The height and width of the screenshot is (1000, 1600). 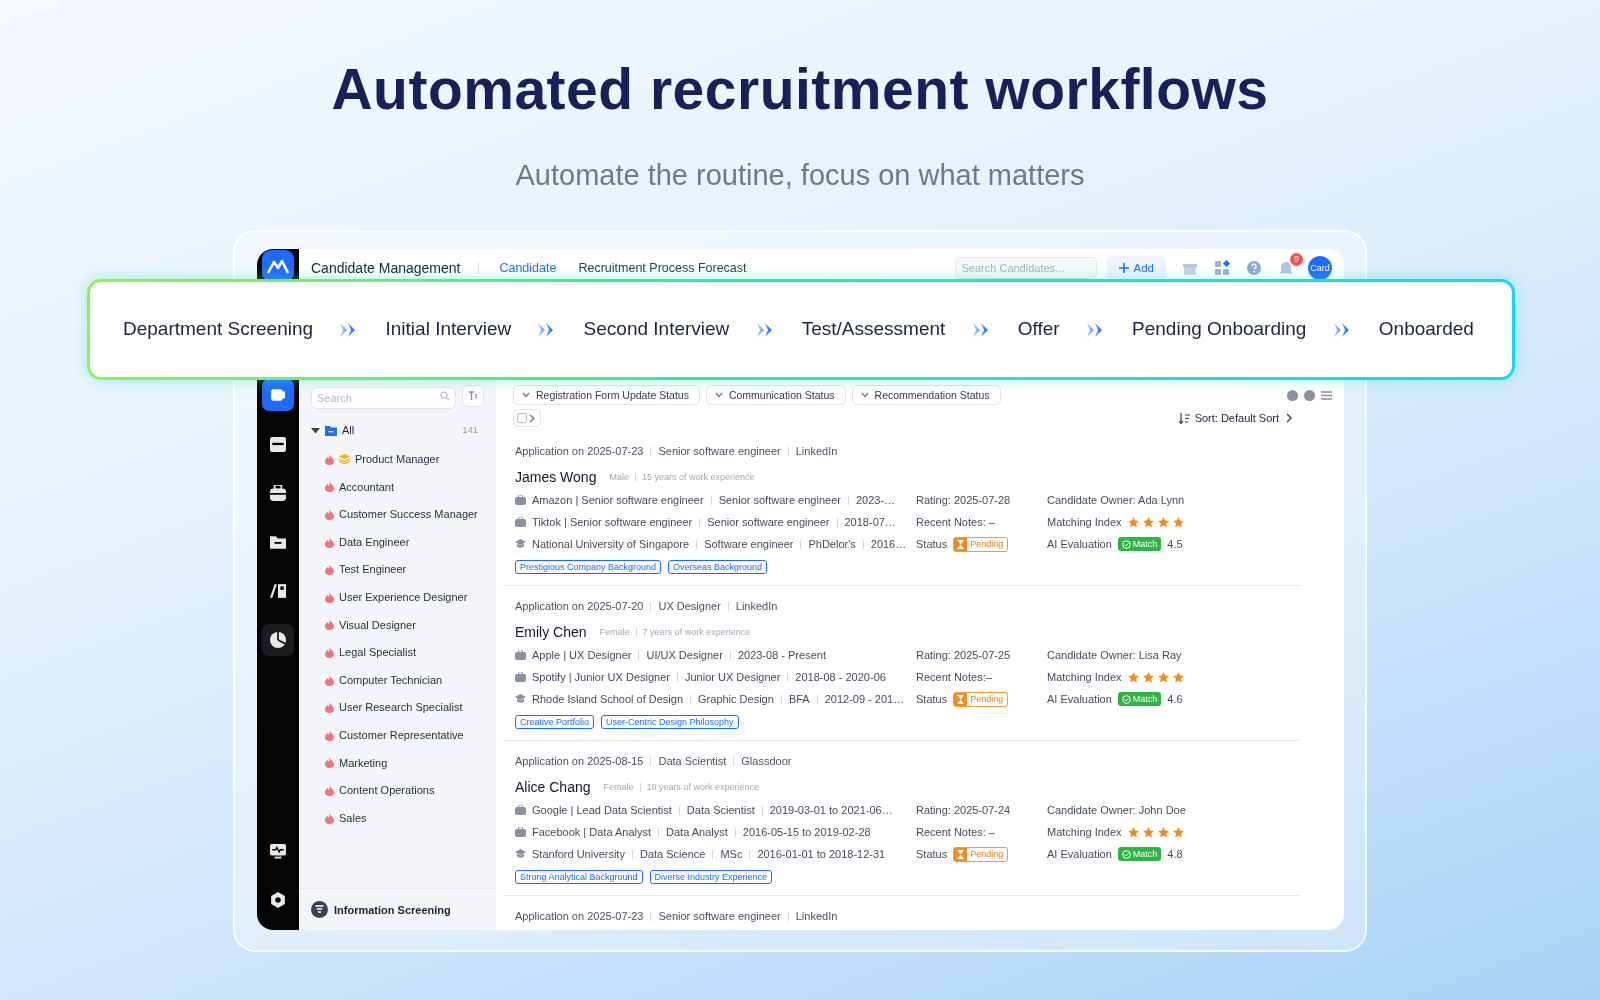 I want to click on tag: Strong Analytical Background, so click(x=579, y=877).